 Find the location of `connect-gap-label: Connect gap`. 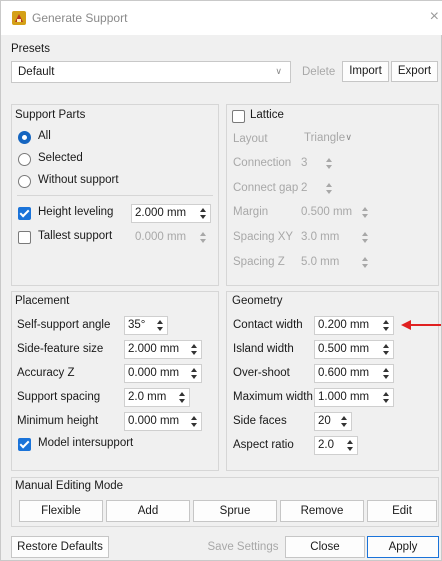

connect-gap-label: Connect gap is located at coordinates (266, 188).